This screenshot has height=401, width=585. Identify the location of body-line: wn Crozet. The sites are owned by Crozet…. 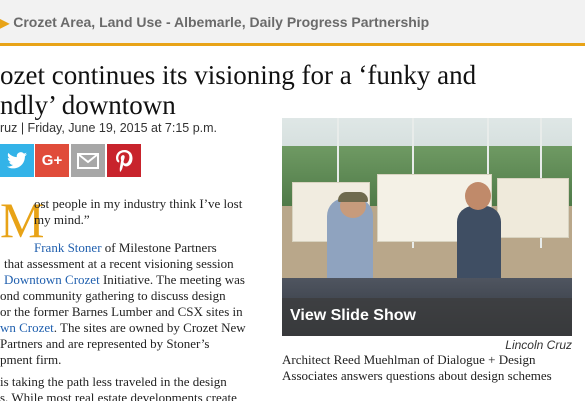
(123, 328).